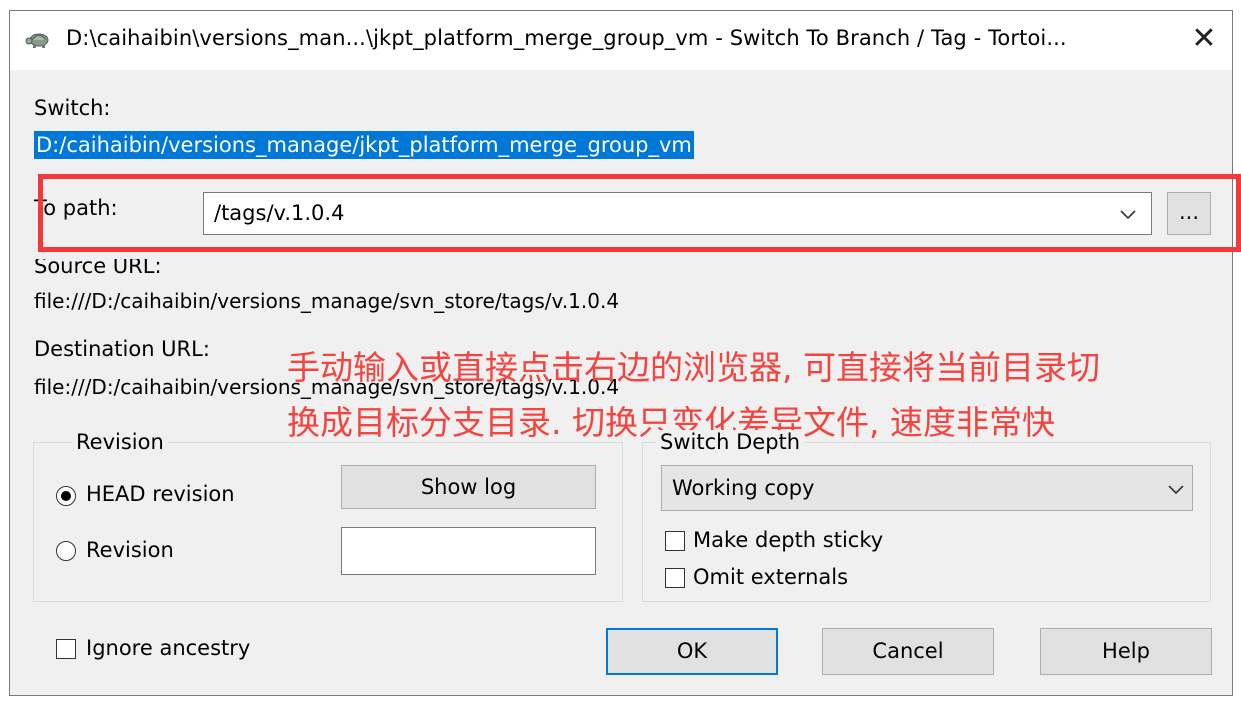  Describe the element at coordinates (66, 551) in the screenshot. I see `revision-radio` at that location.